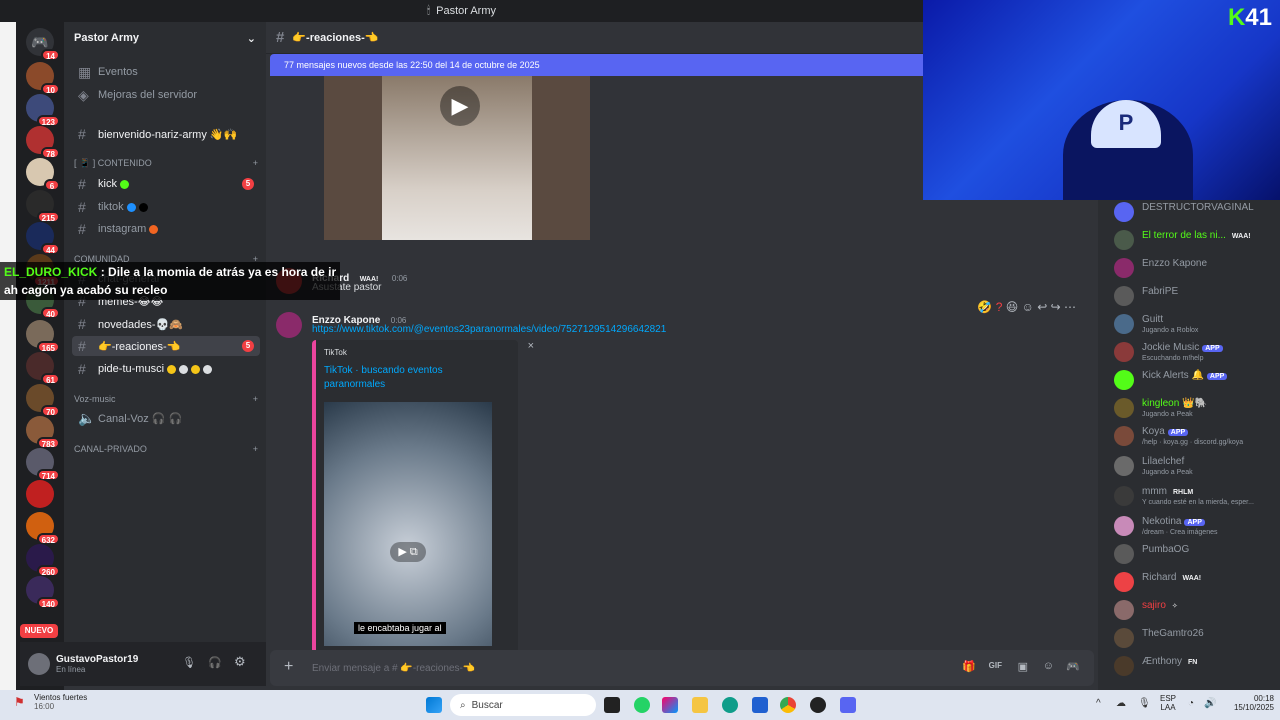 The height and width of the screenshot is (720, 1280). What do you see at coordinates (1073, 666) in the screenshot?
I see `gamepad-icon: 🎮` at bounding box center [1073, 666].